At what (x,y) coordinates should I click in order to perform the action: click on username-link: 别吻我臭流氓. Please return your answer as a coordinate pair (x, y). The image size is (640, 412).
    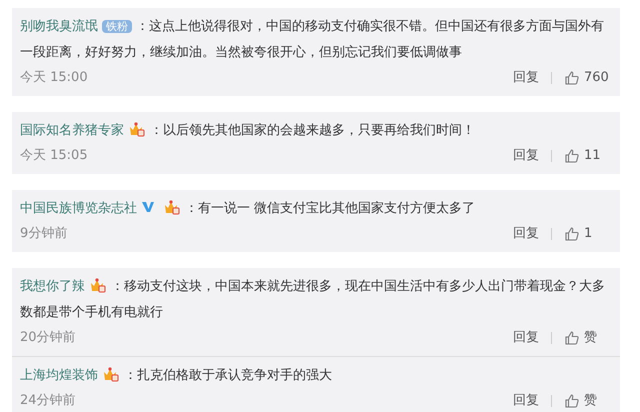
    Looking at the image, I should click on (59, 26).